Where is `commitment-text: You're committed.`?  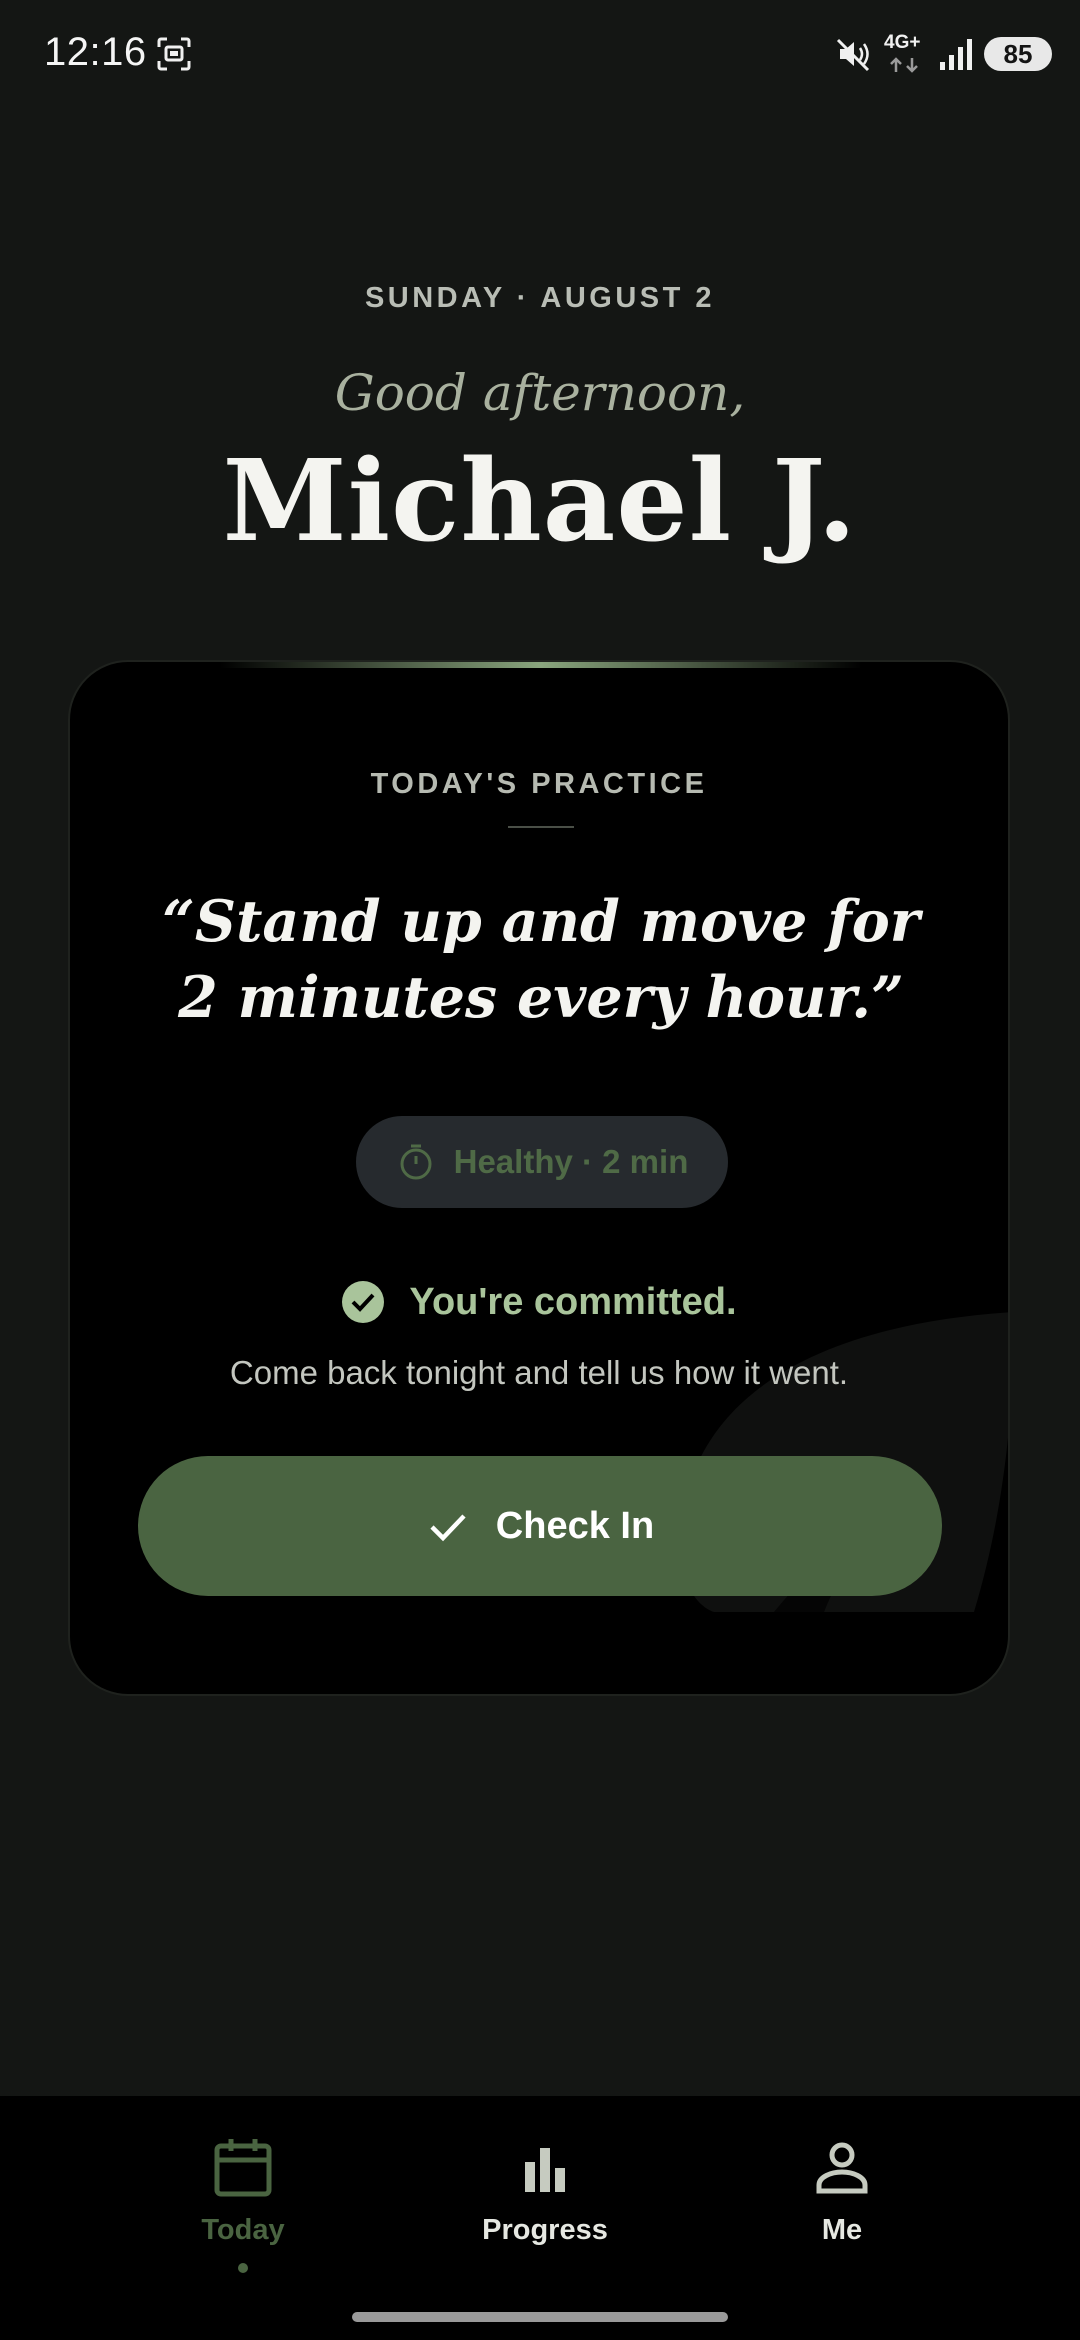
commitment-text: You're committed. is located at coordinates (573, 1301).